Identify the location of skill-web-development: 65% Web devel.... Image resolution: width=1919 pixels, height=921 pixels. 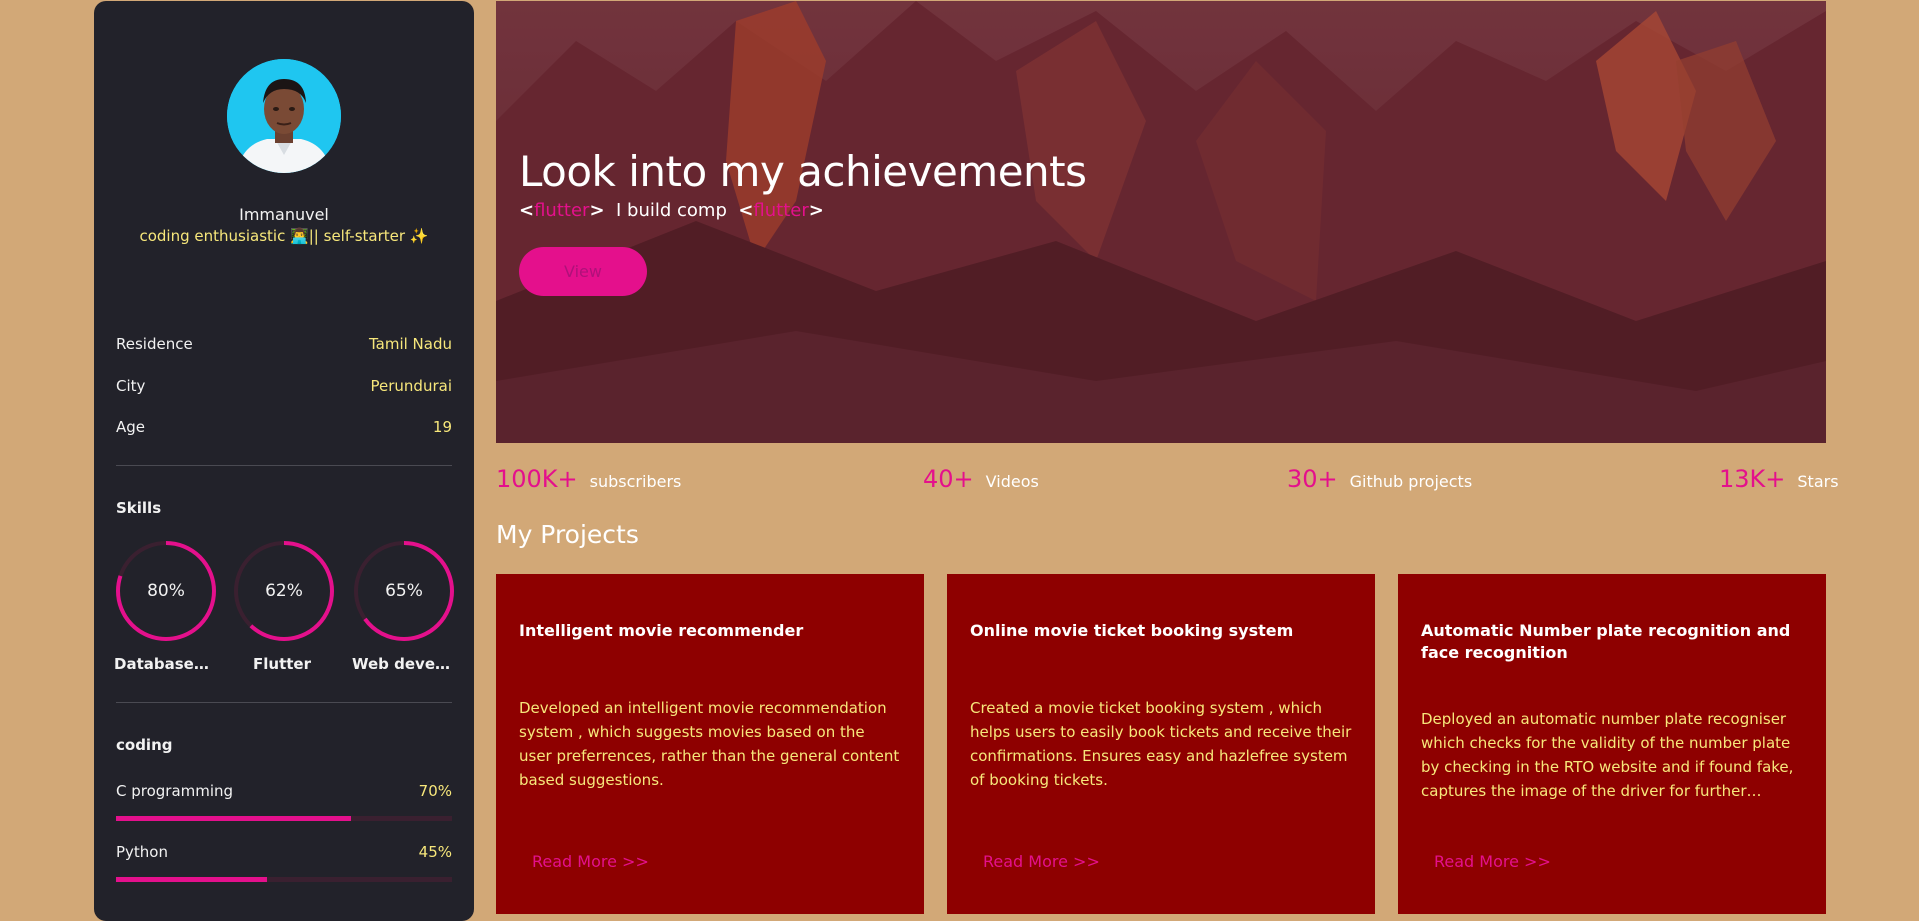
(404, 606).